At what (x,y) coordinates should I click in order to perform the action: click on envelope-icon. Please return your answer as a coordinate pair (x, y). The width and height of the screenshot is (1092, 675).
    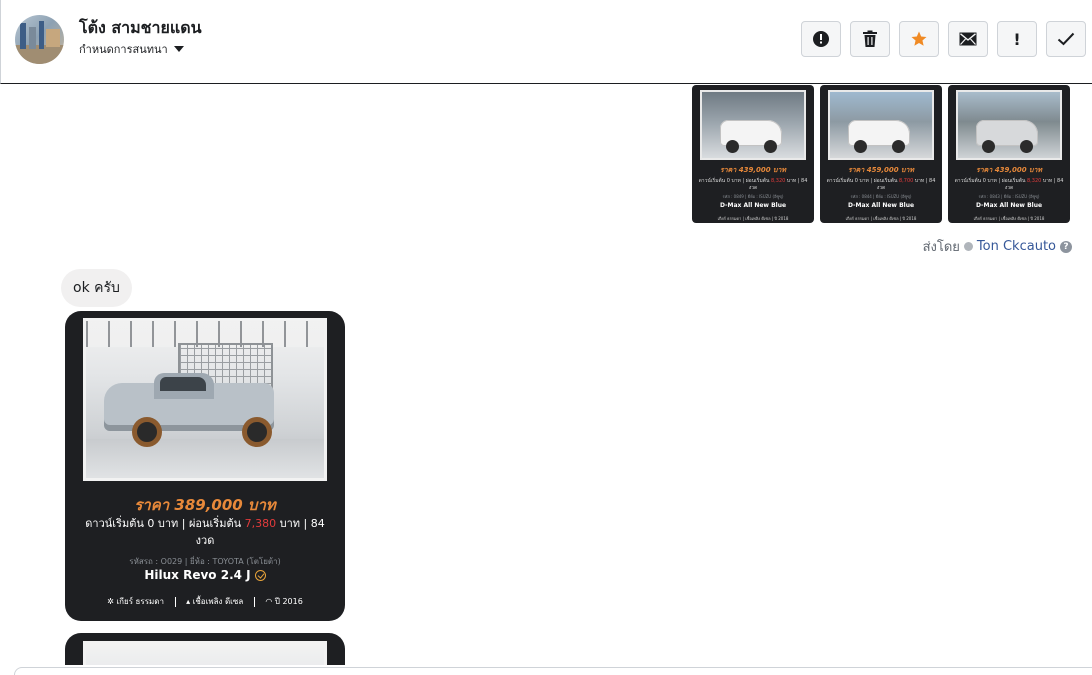
    Looking at the image, I should click on (968, 39).